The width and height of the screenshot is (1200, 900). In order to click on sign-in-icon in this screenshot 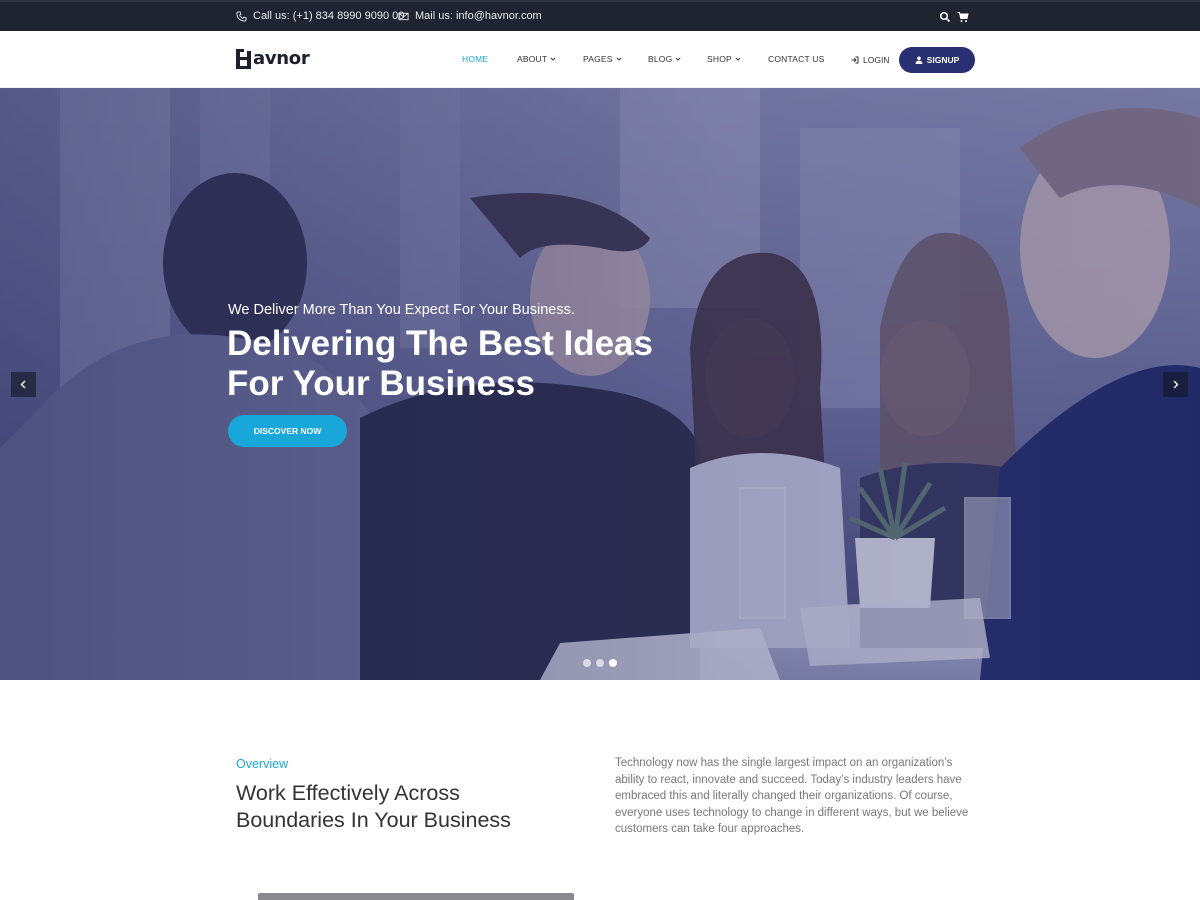, I will do `click(855, 60)`.